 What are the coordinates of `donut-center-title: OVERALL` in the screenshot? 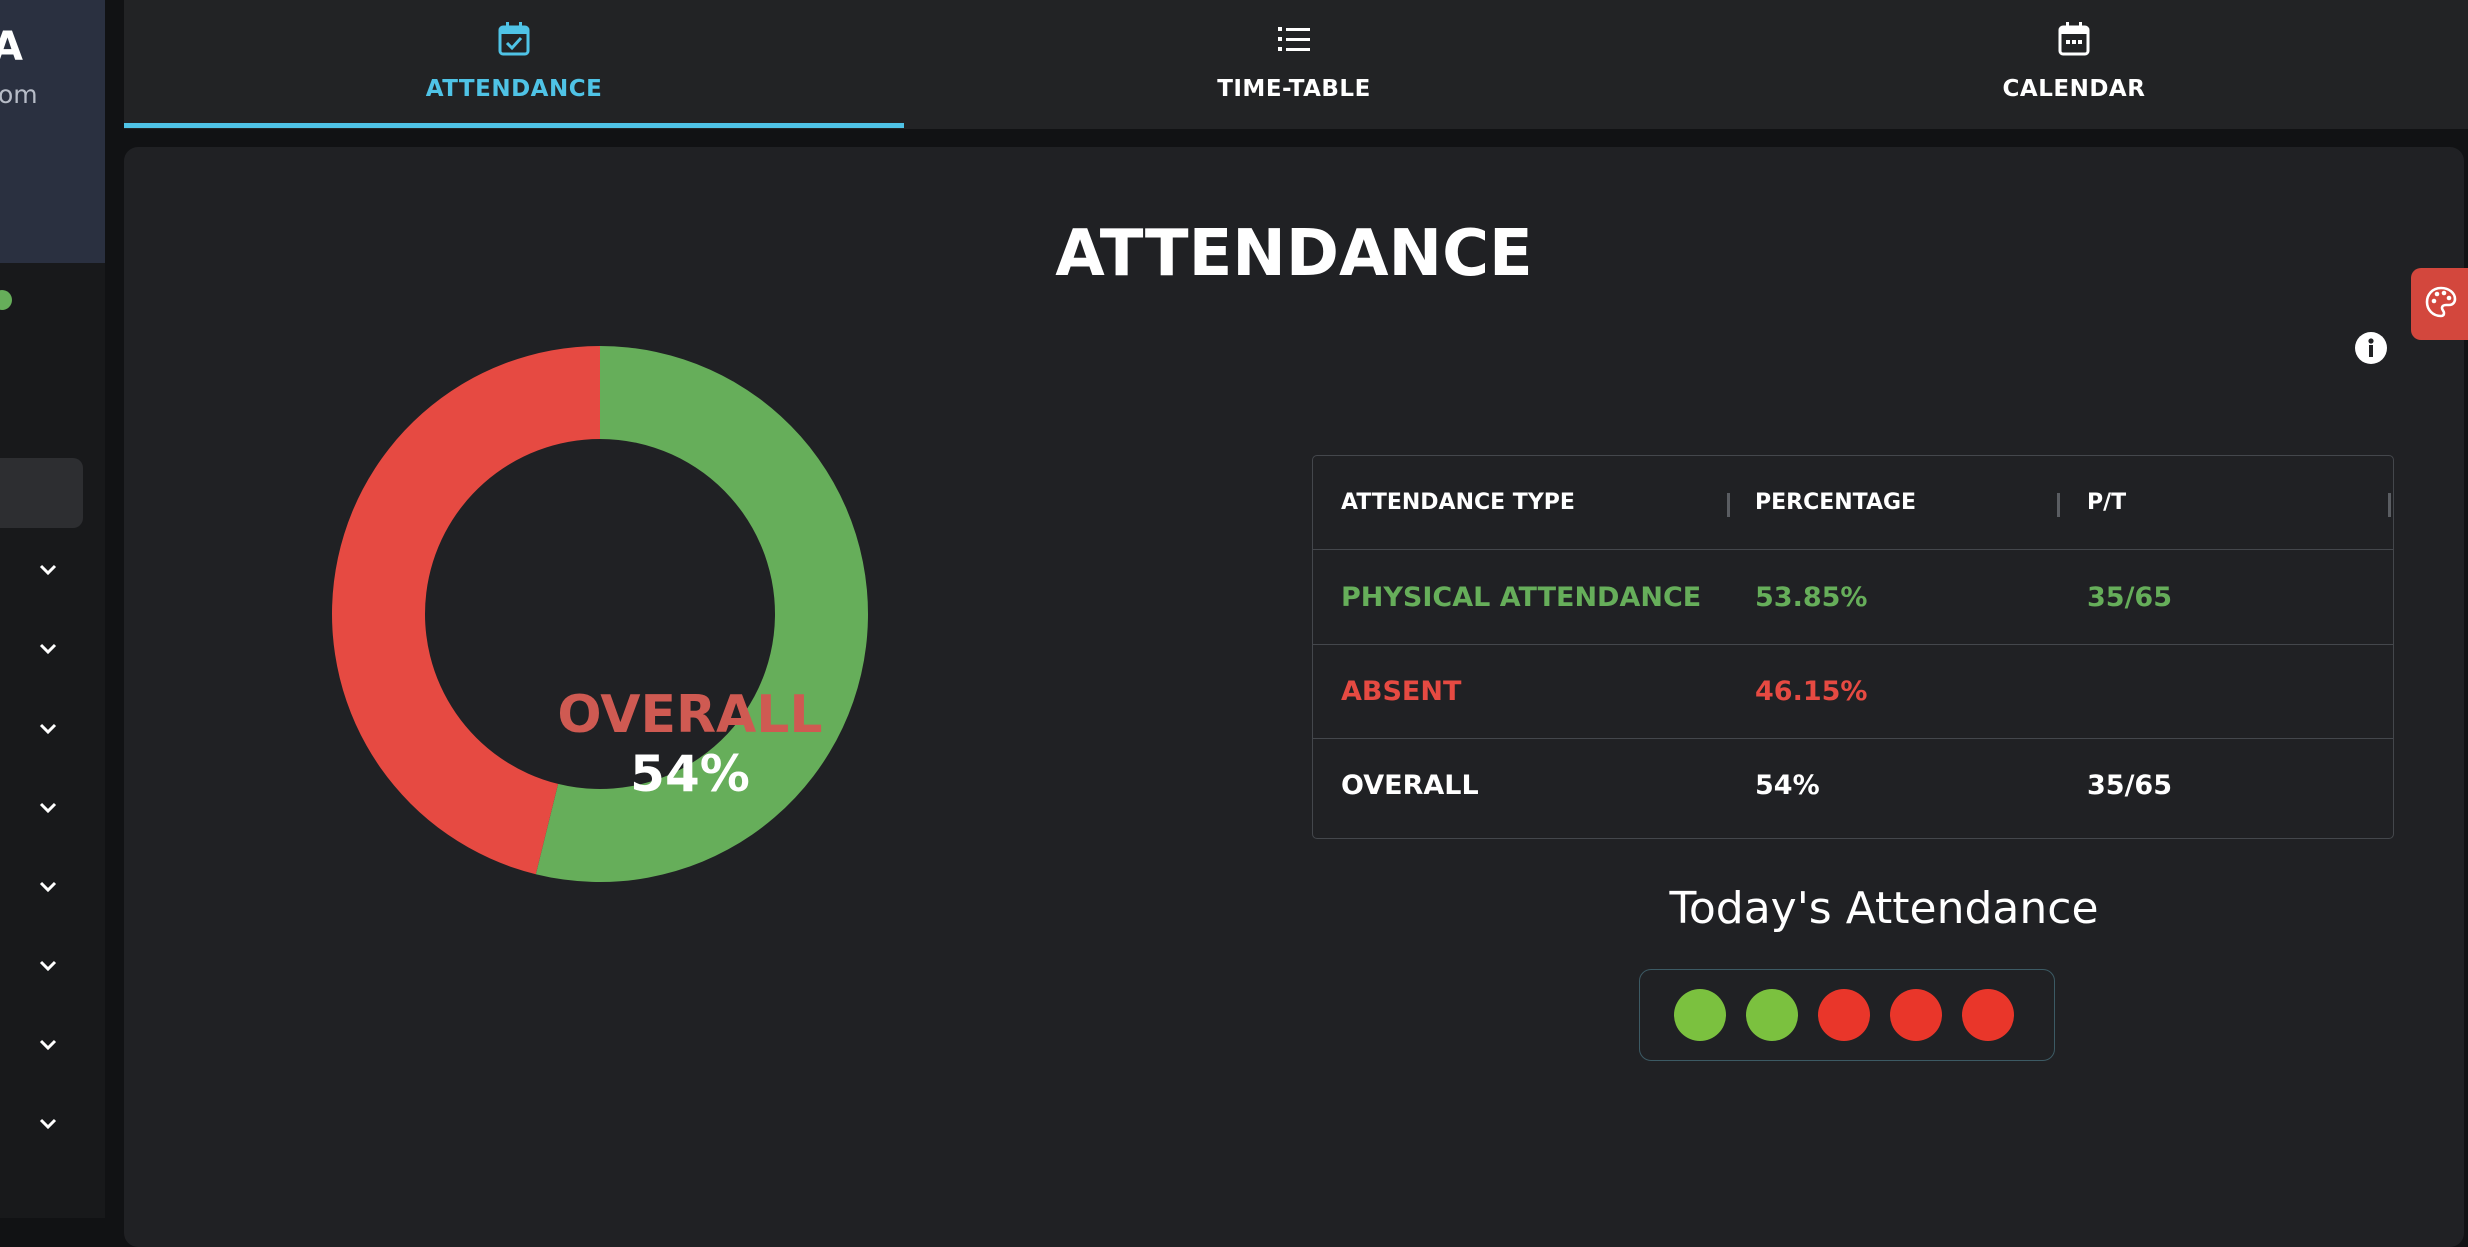 It's located at (690, 715).